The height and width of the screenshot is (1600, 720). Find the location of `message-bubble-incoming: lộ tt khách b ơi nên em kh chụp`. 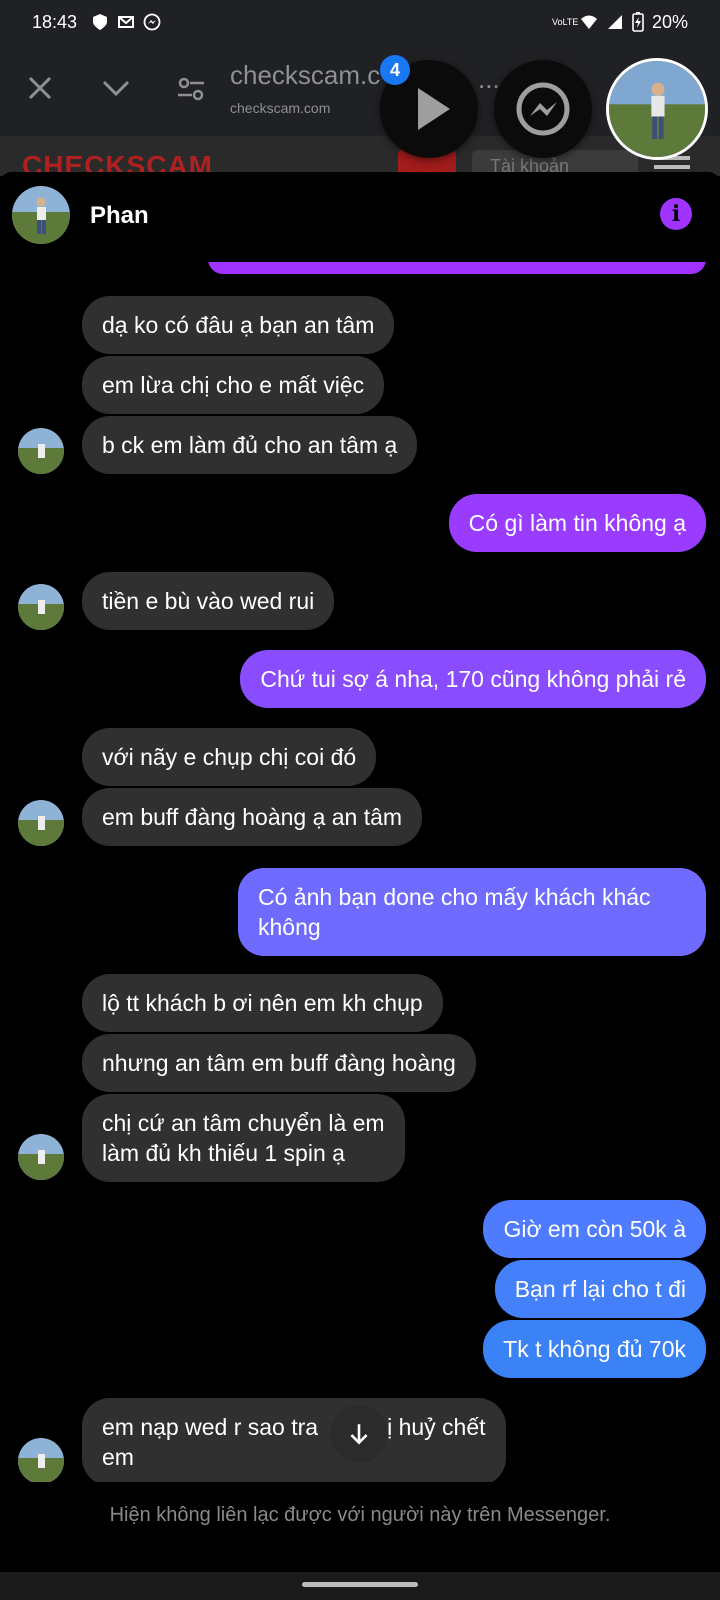

message-bubble-incoming: lộ tt khách b ơi nên em kh chụp is located at coordinates (262, 1003).